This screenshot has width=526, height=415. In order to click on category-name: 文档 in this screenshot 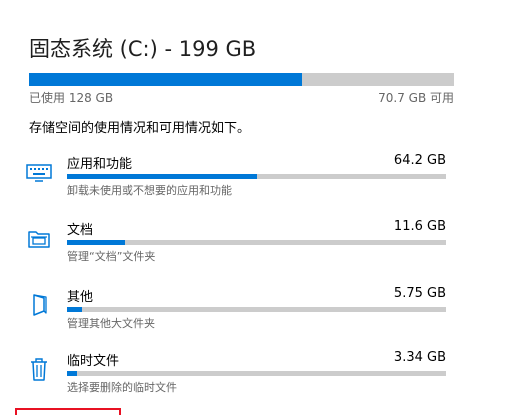, I will do `click(80, 230)`.